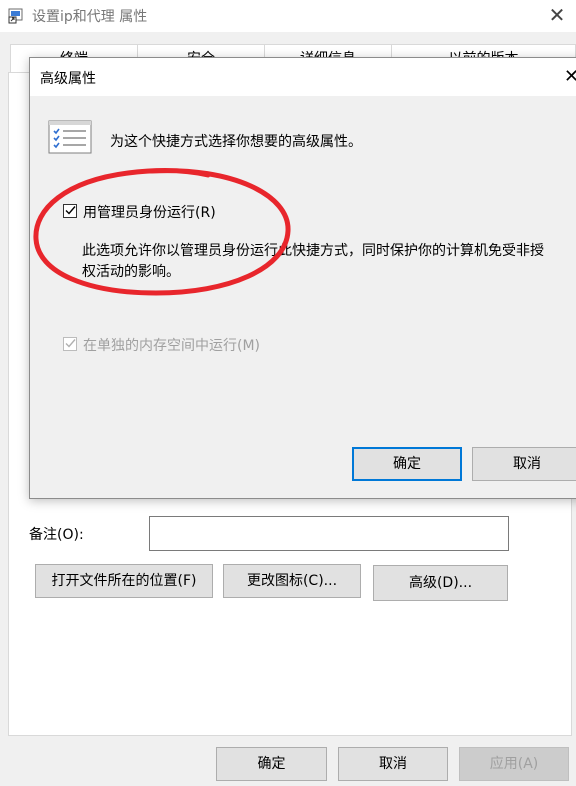  Describe the element at coordinates (313, 261) in the screenshot. I see `run-as-admin-explanation: 此选项允许你以管理员身份运行此快捷方式，同时保护你的计算机免受非授权活动的影响。` at that location.